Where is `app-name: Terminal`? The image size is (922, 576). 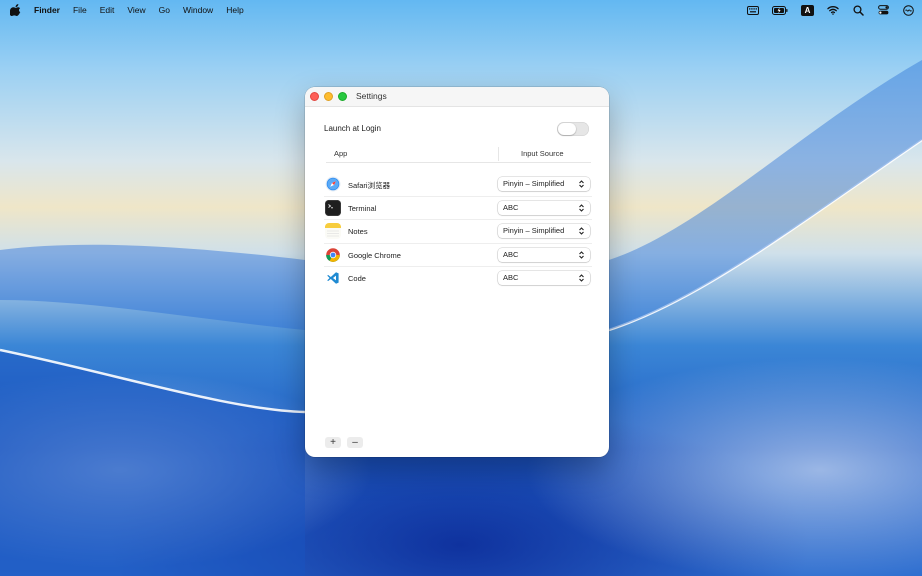 app-name: Terminal is located at coordinates (362, 208).